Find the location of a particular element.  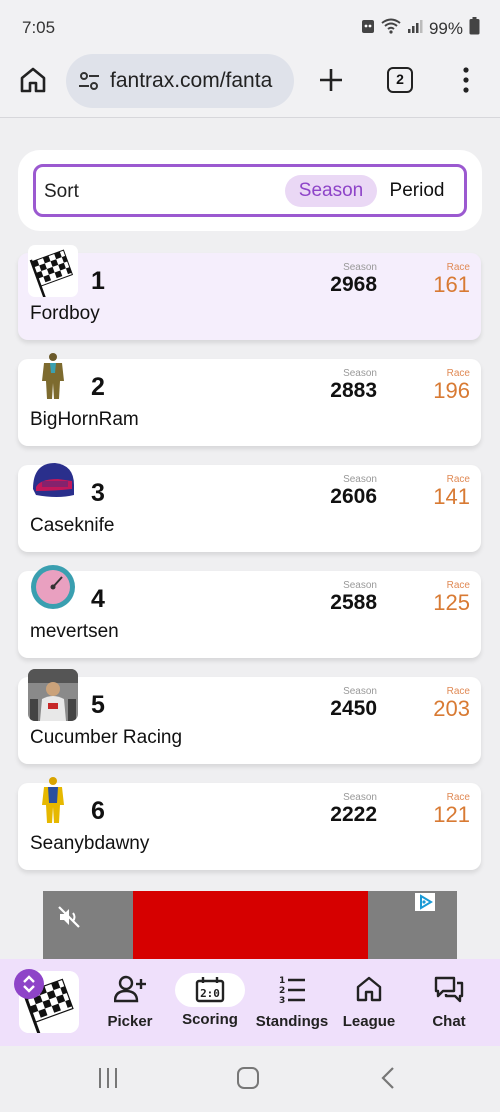

season-points: 2883 is located at coordinates (353, 390).